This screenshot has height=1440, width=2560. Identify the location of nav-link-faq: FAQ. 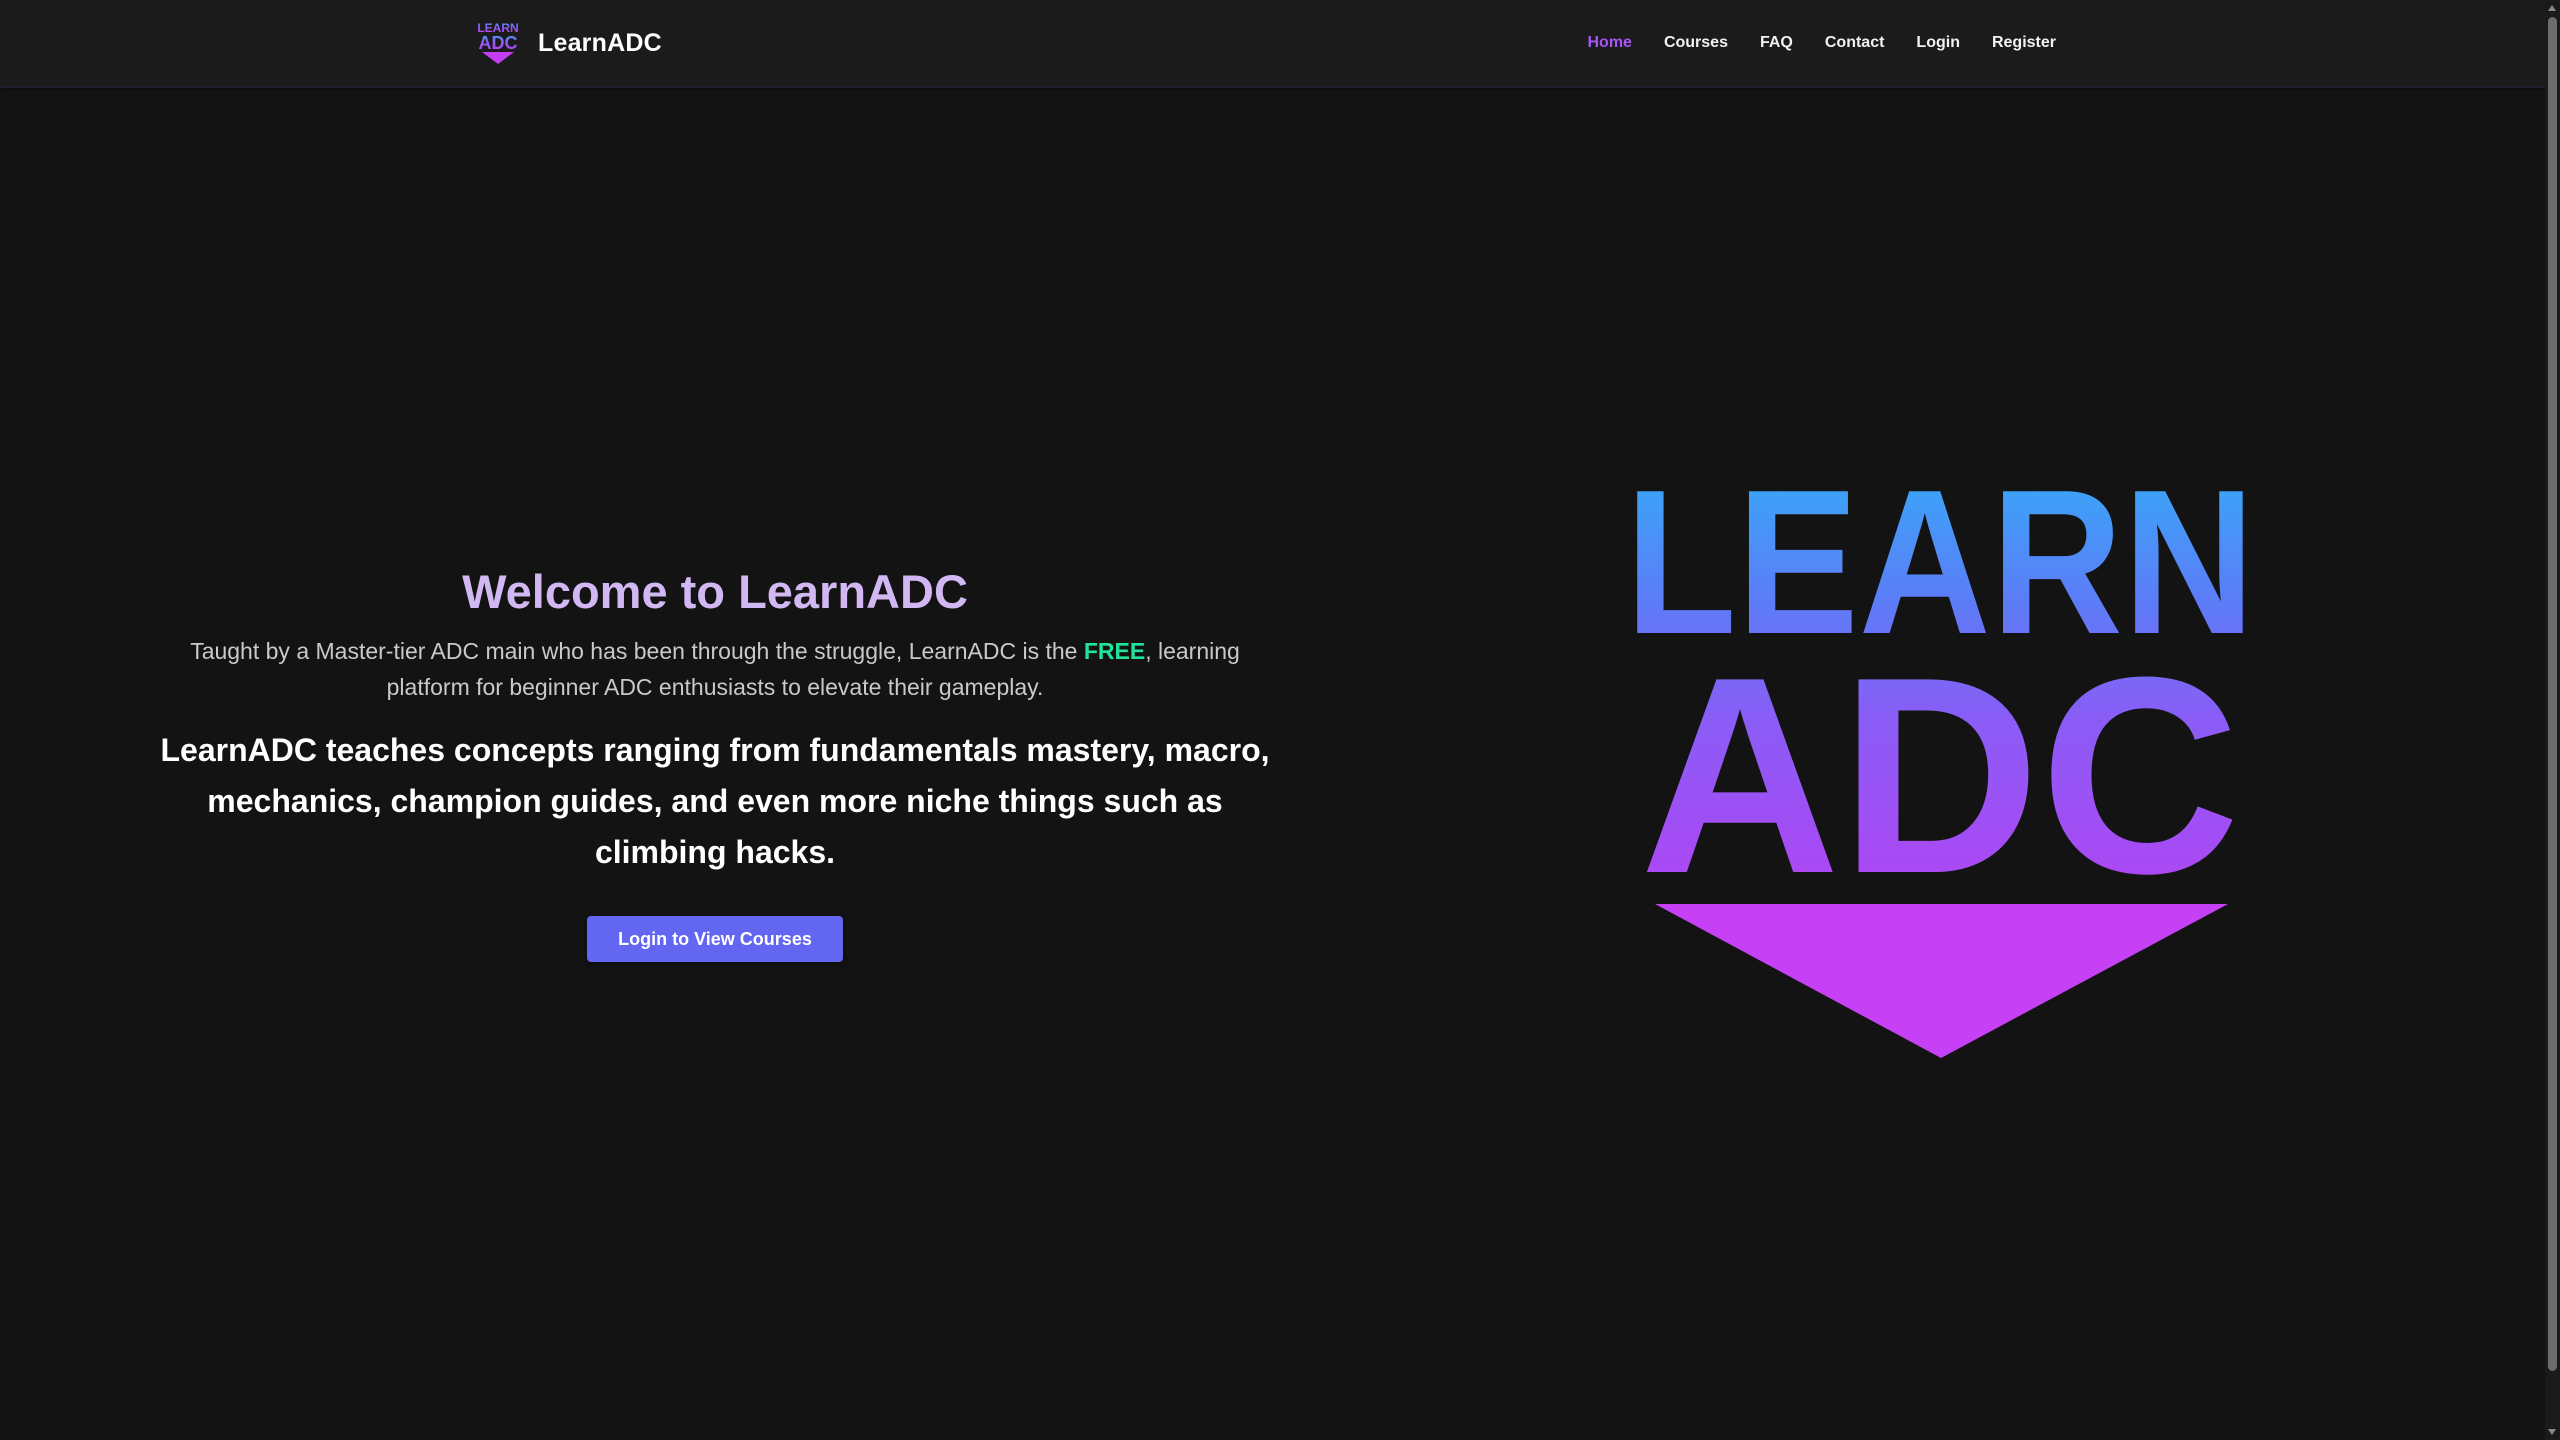
(1776, 43).